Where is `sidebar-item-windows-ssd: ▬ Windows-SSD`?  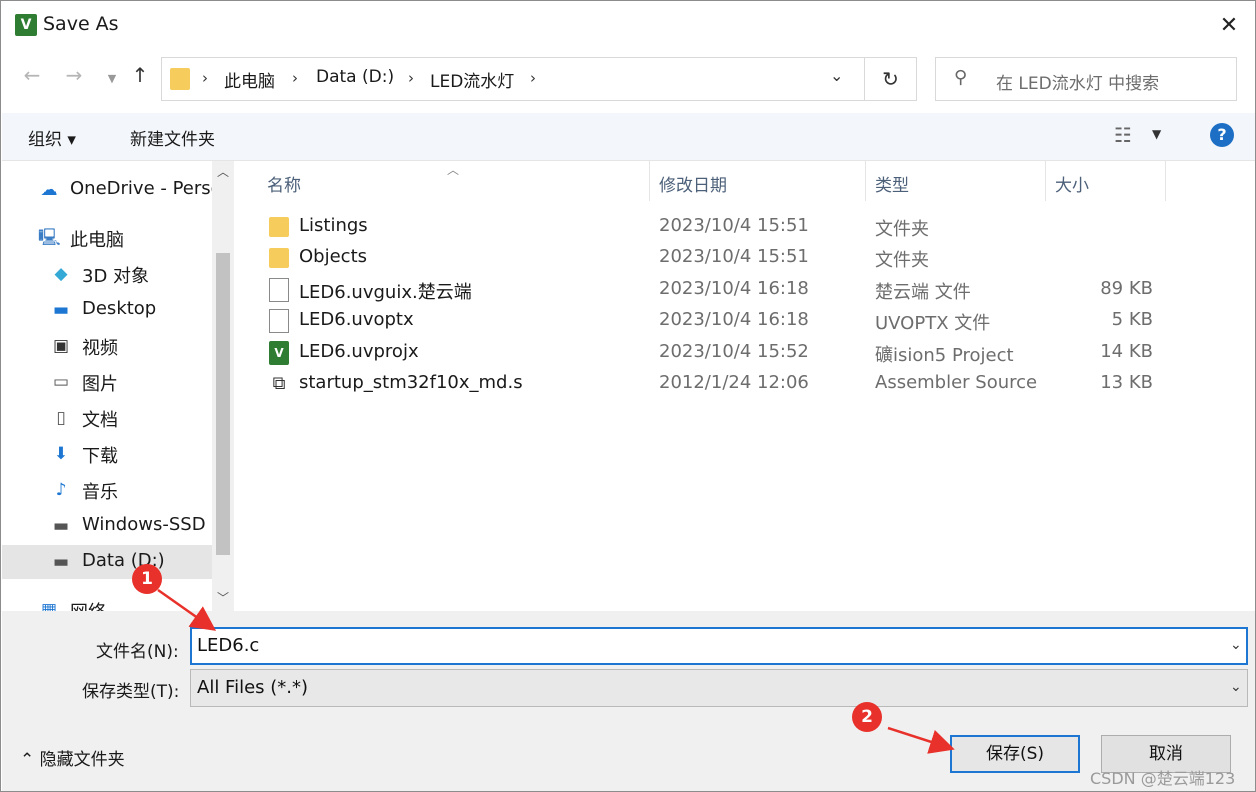
sidebar-item-windows-ssd: ▬ Windows-SSD is located at coordinates (107, 526).